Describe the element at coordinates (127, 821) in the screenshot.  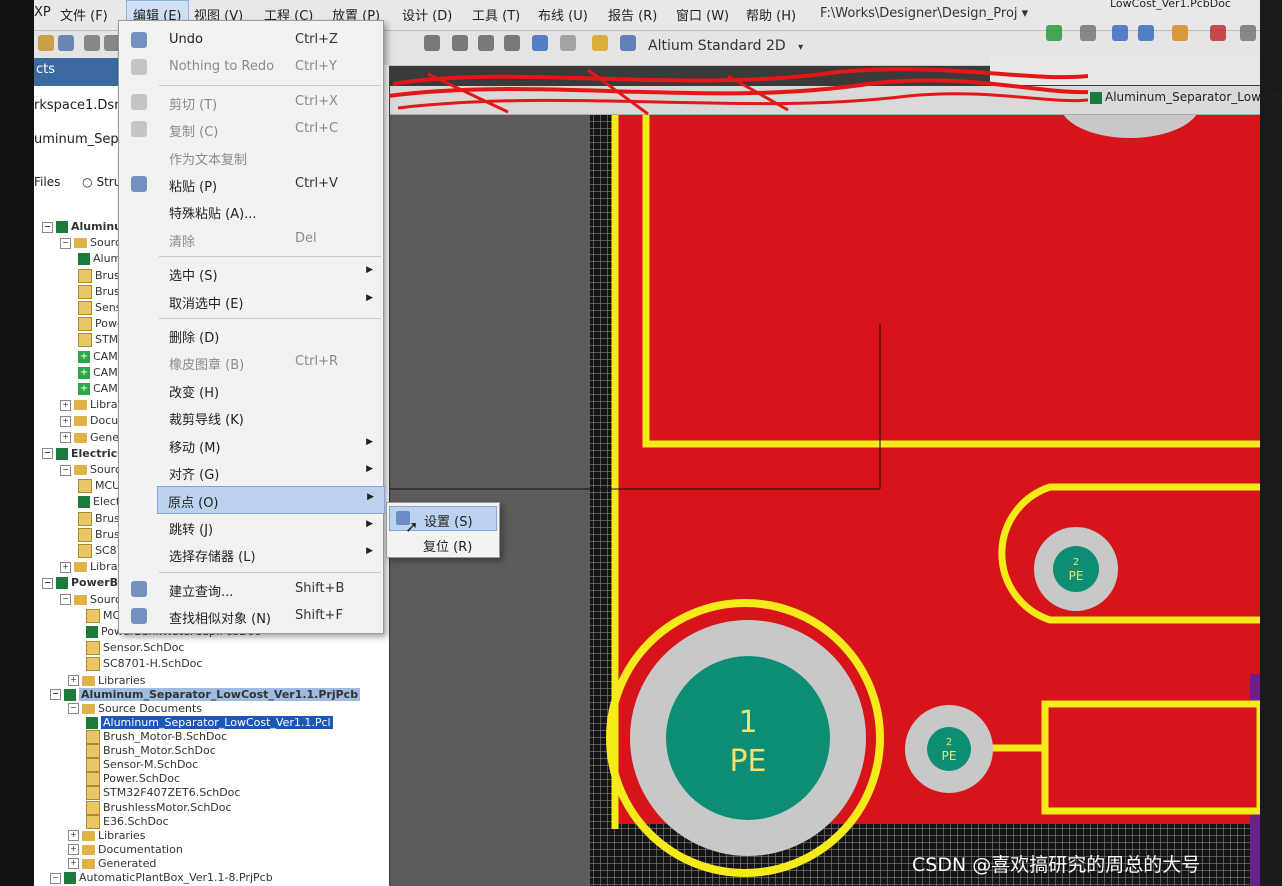
I see `tree-item: E36.SchDoc` at that location.